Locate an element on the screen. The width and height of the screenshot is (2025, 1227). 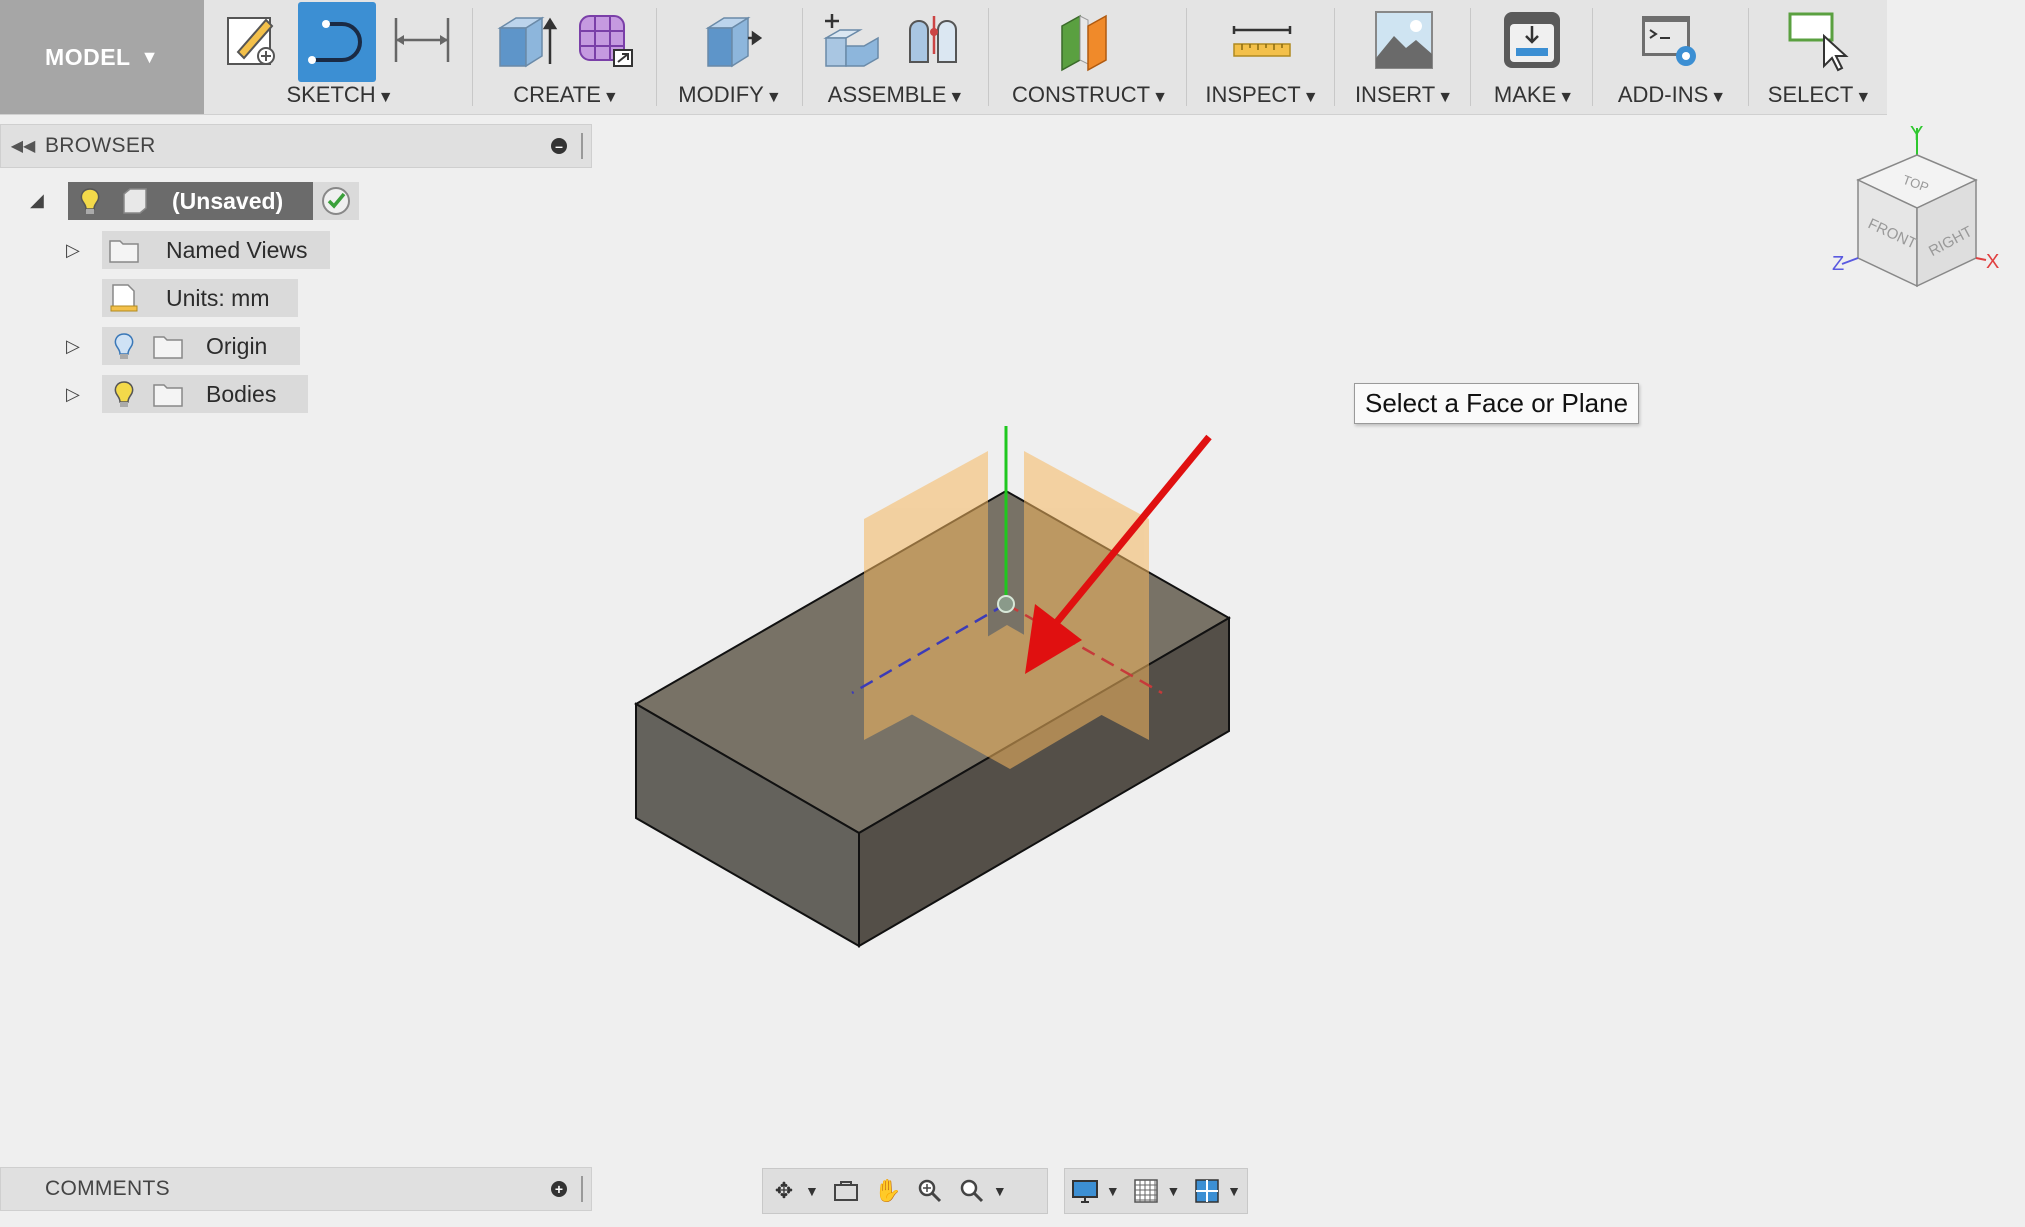
tree-item-bodies: Bodies is located at coordinates (205, 394).